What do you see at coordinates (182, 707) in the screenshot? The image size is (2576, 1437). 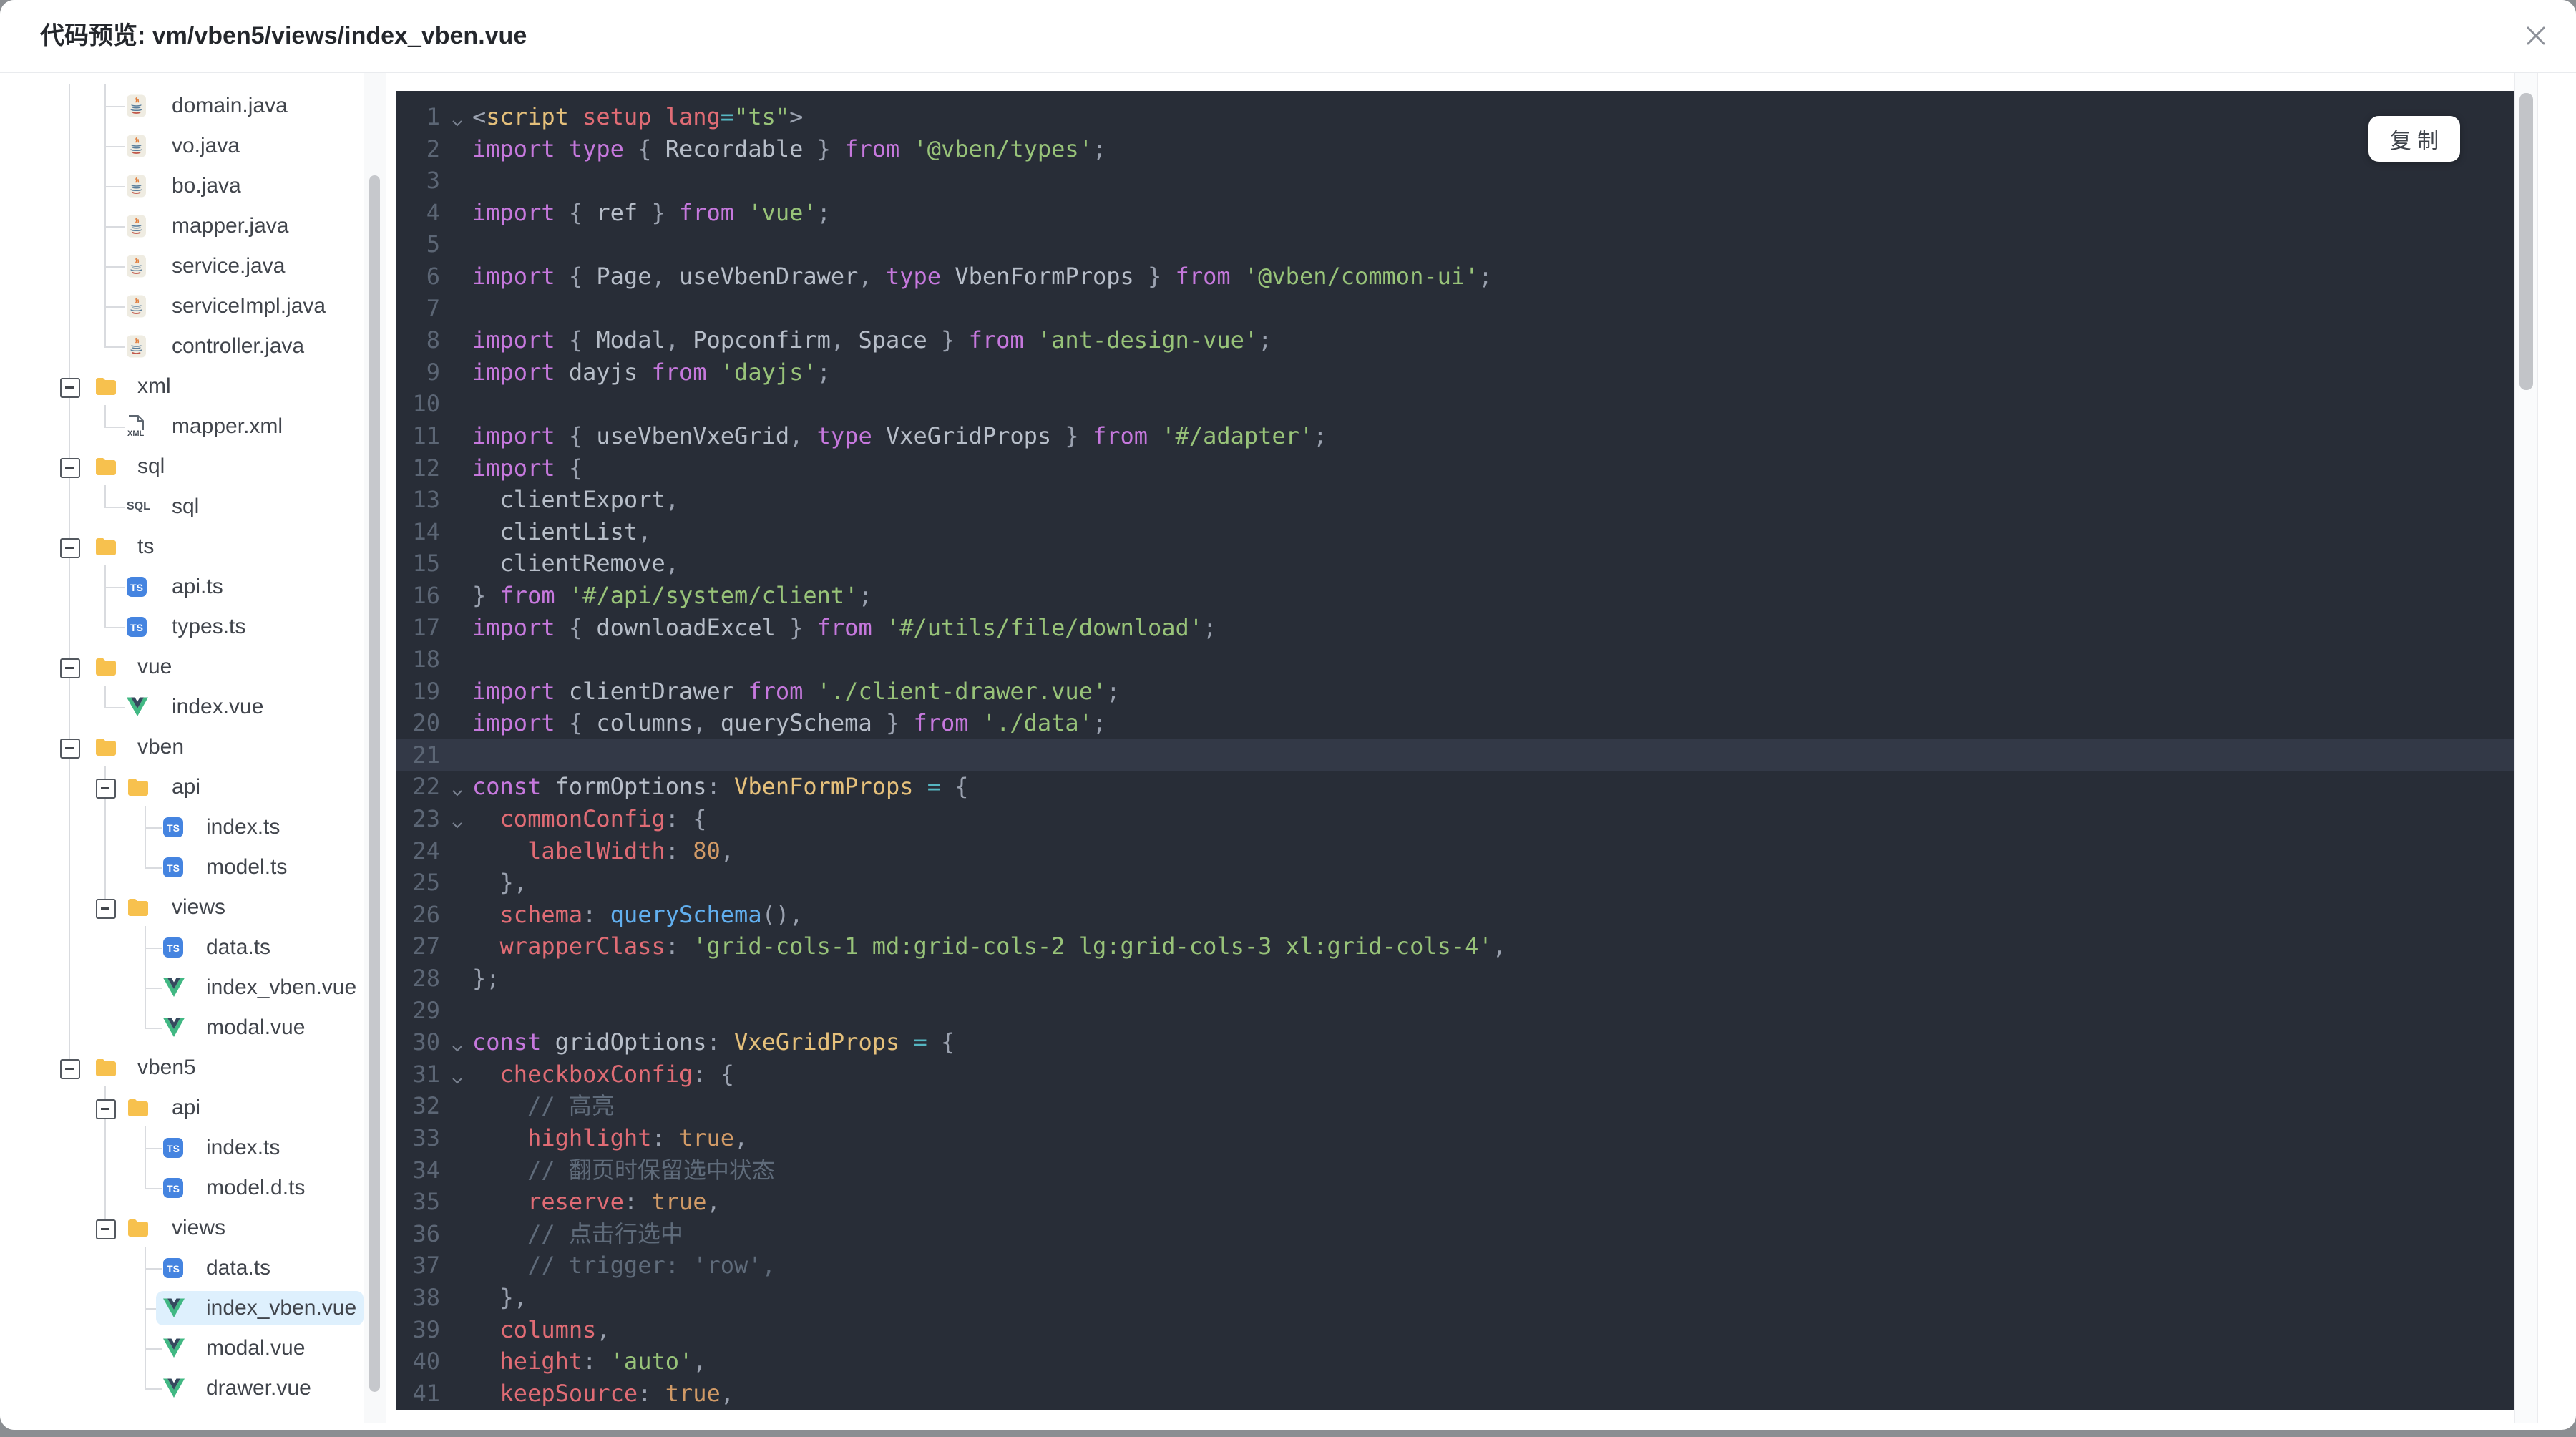 I see `tree-item-index-vue: index.vue` at bounding box center [182, 707].